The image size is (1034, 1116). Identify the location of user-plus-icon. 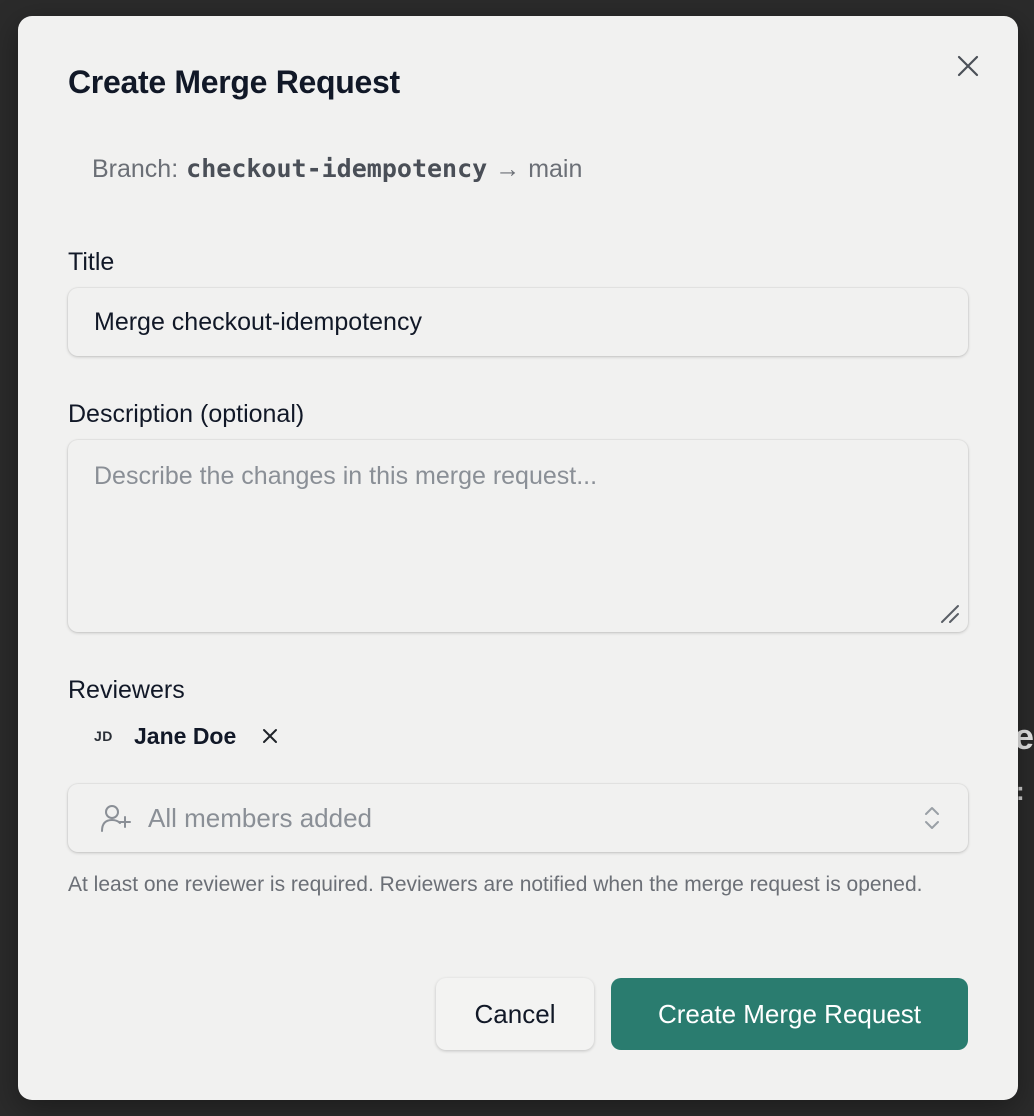
(116, 818).